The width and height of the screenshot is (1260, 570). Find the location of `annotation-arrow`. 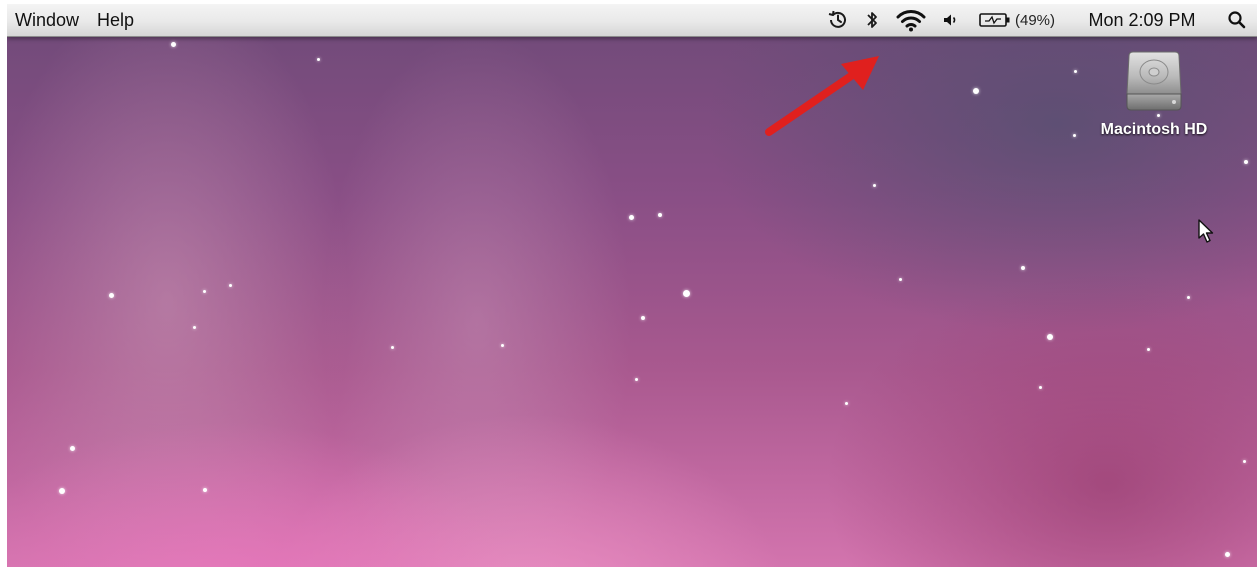

annotation-arrow is located at coordinates (822, 96).